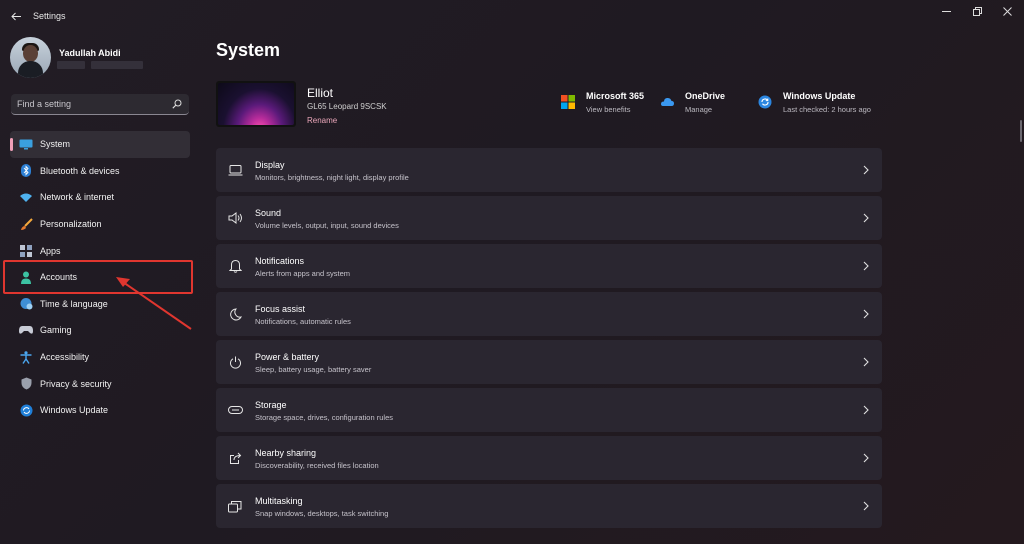 The width and height of the screenshot is (1024, 544). Describe the element at coordinates (235, 266) in the screenshot. I see `bell-icon` at that location.